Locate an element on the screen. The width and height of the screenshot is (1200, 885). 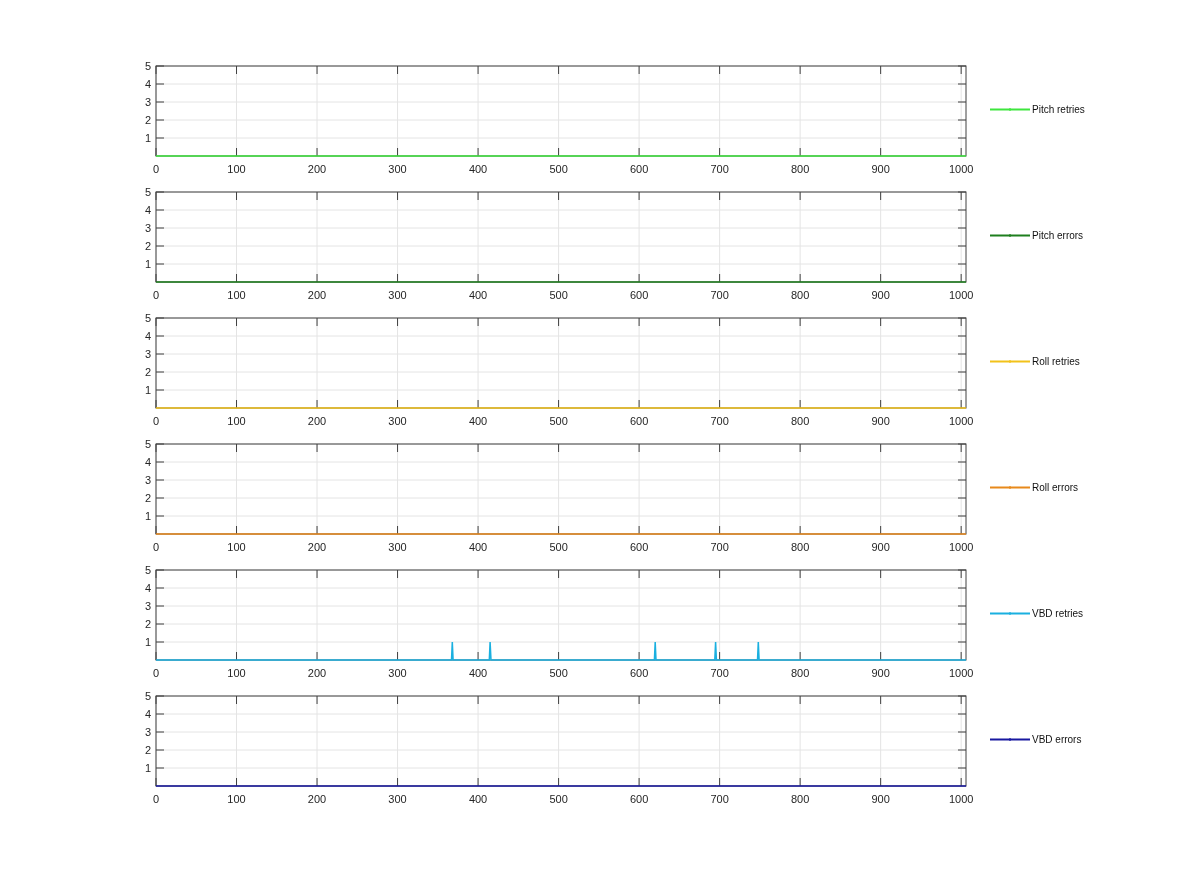
legend-label: Pitch retries is located at coordinates (1058, 109).